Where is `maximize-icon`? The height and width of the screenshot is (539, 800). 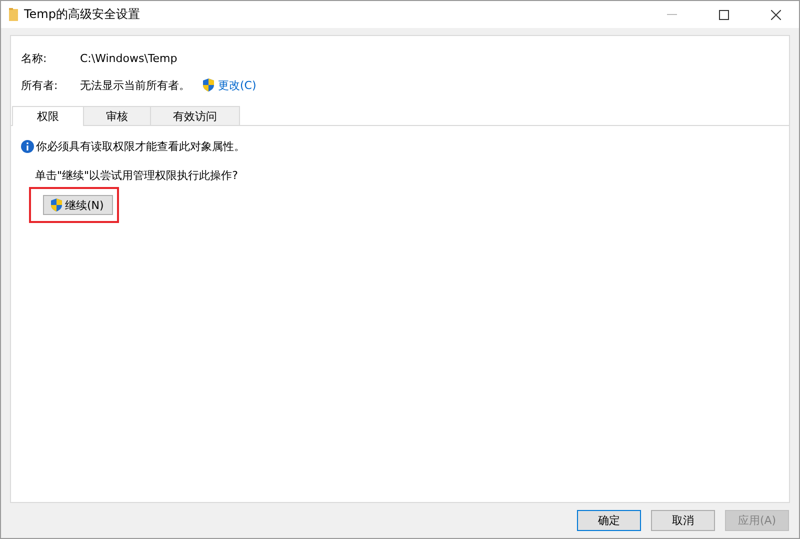
maximize-icon is located at coordinates (724, 15).